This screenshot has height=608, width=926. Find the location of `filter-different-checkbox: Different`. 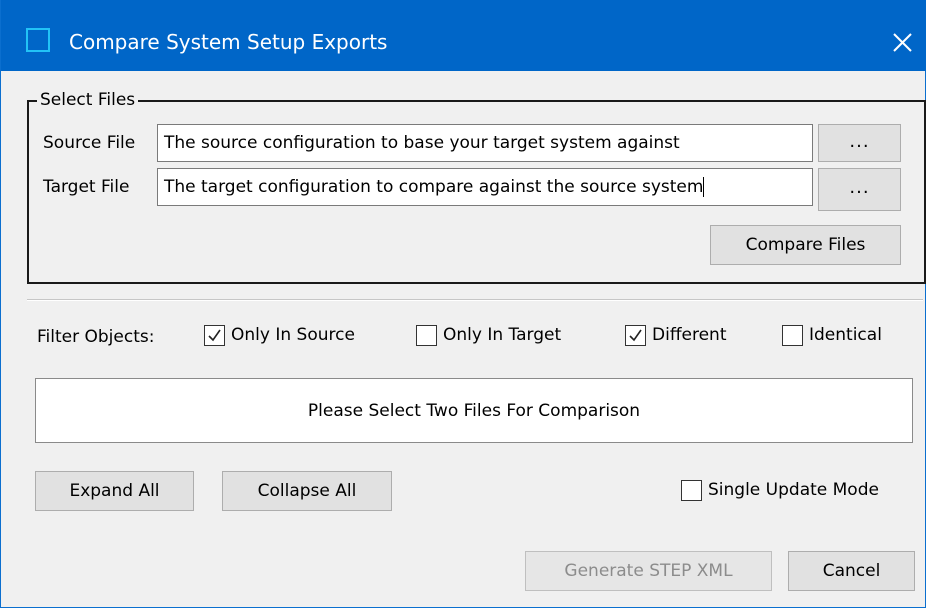

filter-different-checkbox: Different is located at coordinates (690, 336).